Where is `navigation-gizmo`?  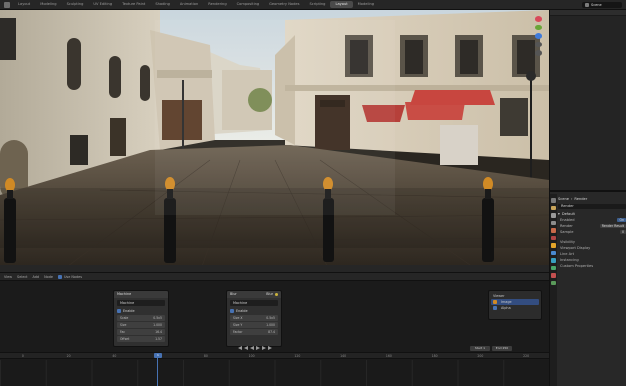
navigation-gizmo is located at coordinates (538, 36).